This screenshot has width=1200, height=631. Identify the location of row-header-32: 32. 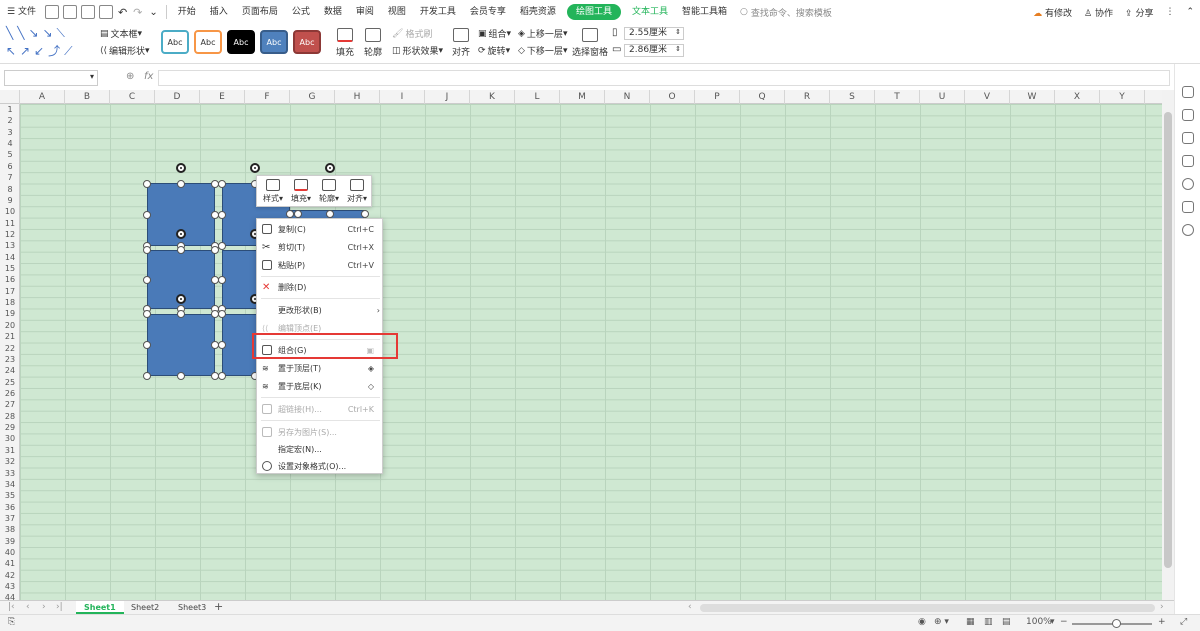
(10, 461).